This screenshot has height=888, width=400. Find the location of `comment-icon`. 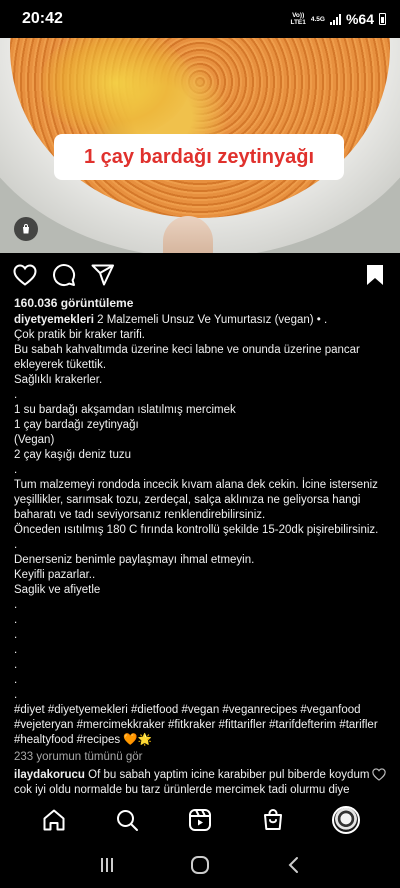

comment-icon is located at coordinates (64, 275).